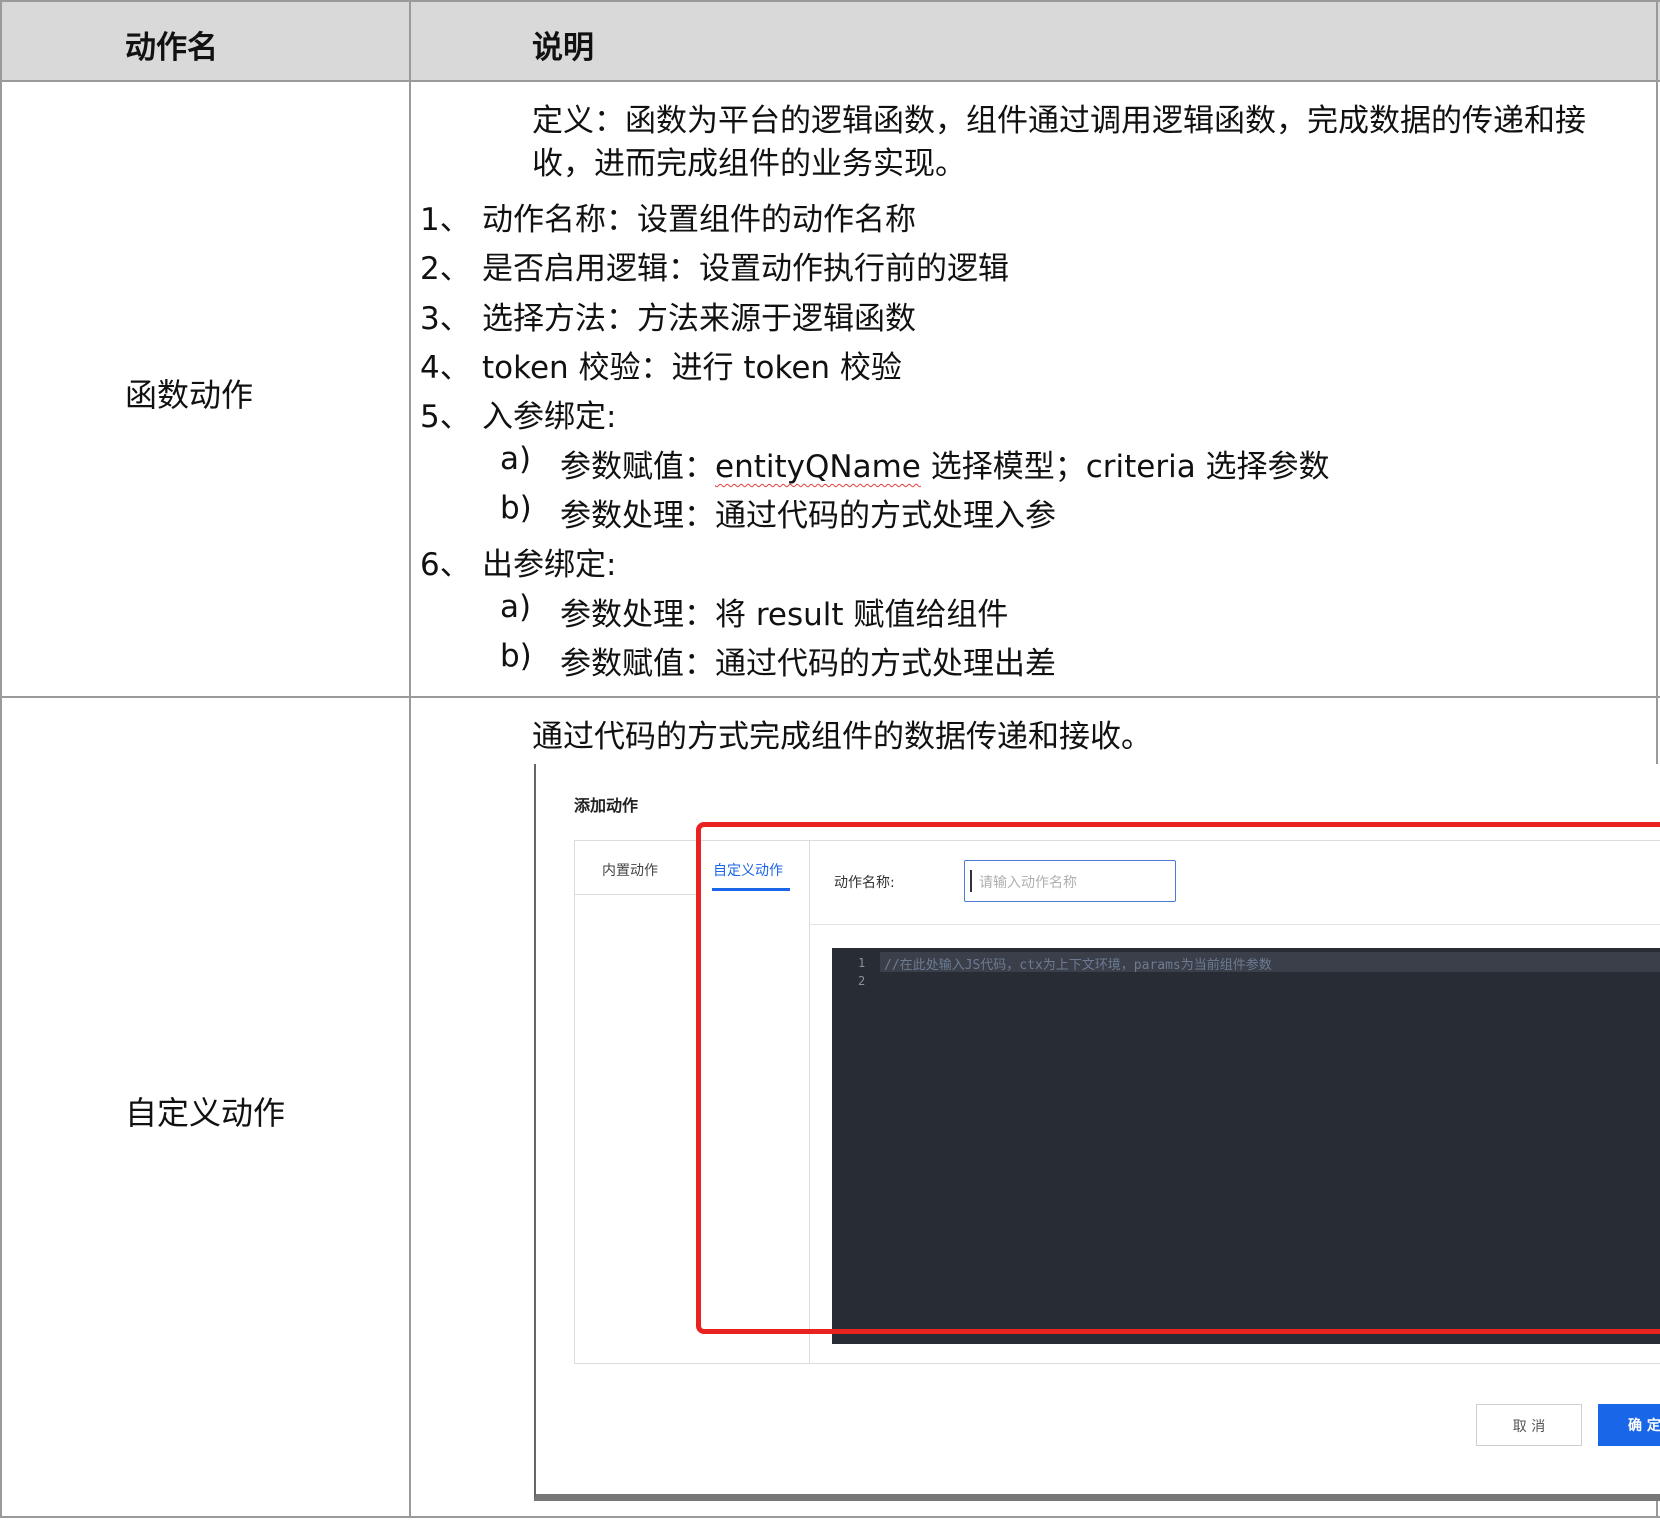  I want to click on tab-divider, so click(637, 894).